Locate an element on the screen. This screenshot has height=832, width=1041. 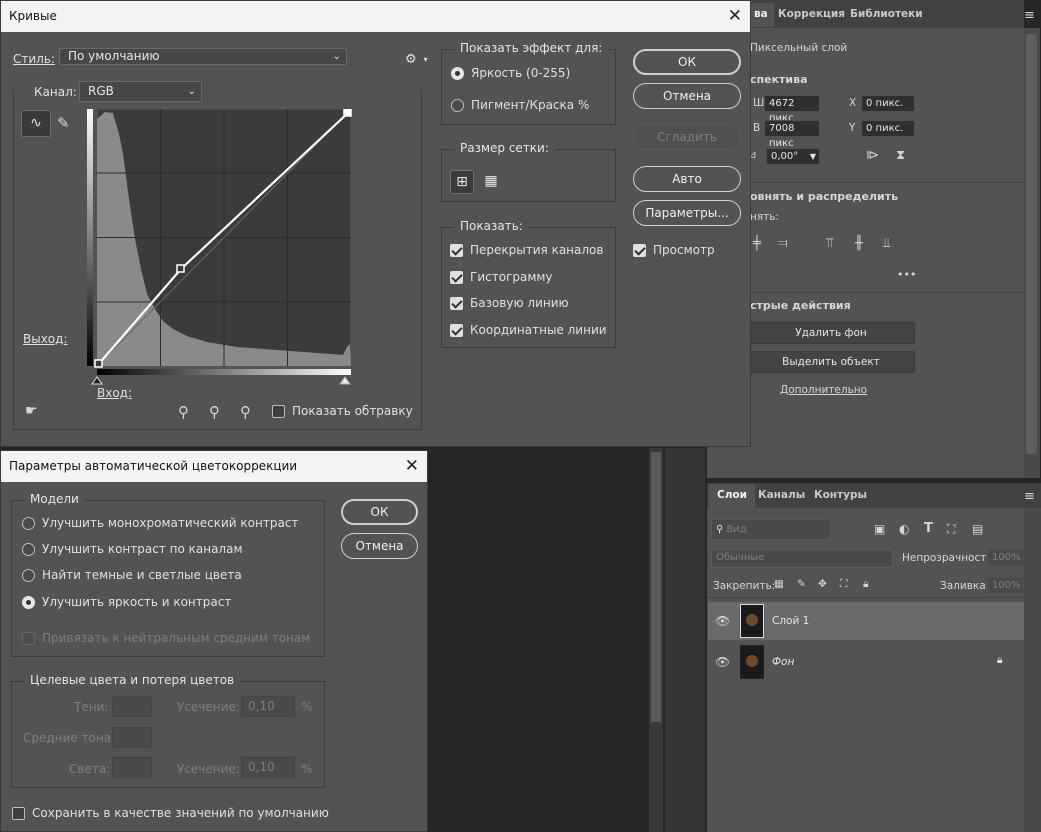
curves-graph is located at coordinates (221, 248).